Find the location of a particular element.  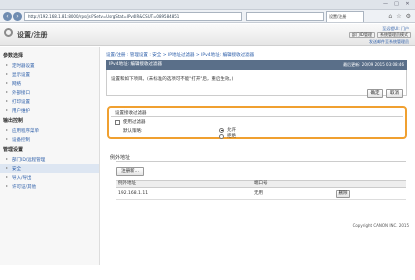

sidebar-group-title: 参数选择 is located at coordinates (13, 56).